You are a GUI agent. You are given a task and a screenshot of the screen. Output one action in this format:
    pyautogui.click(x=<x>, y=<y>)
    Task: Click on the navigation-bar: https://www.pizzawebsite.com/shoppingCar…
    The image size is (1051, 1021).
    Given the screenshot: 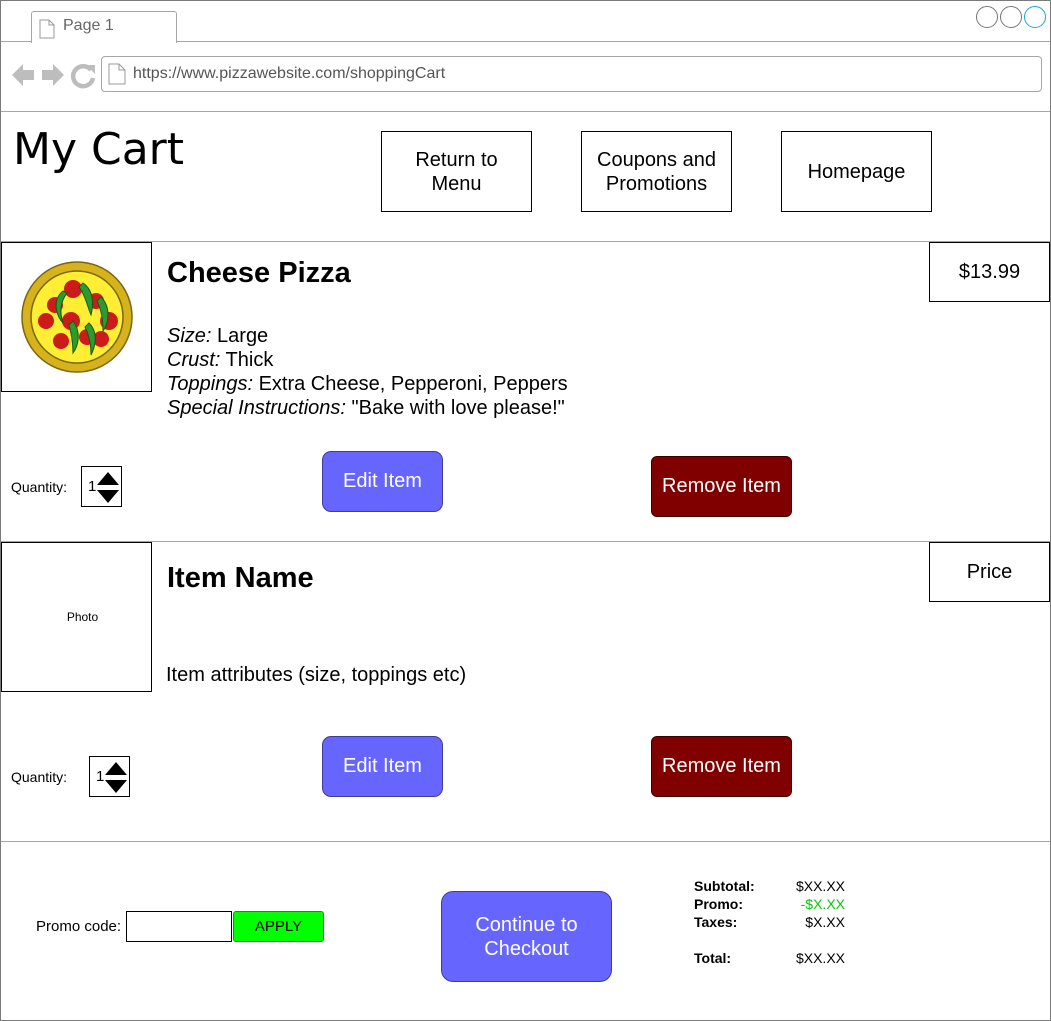 What is the action you would take?
    pyautogui.click(x=525, y=77)
    